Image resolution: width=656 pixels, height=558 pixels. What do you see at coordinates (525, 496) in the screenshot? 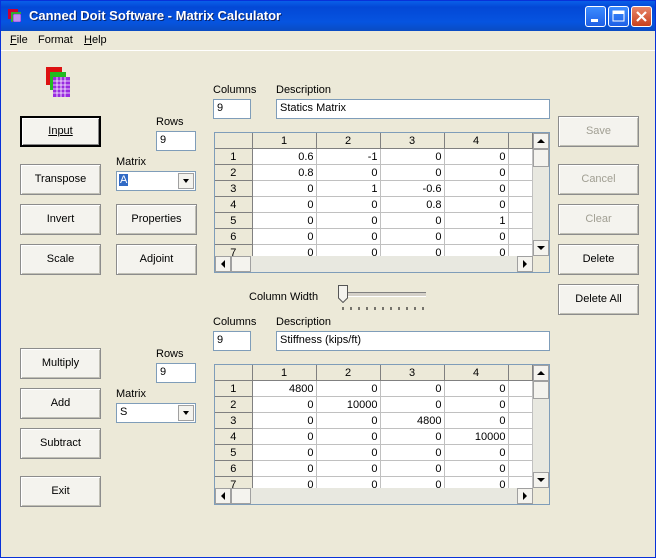
I see `scroll-right-icon` at bounding box center [525, 496].